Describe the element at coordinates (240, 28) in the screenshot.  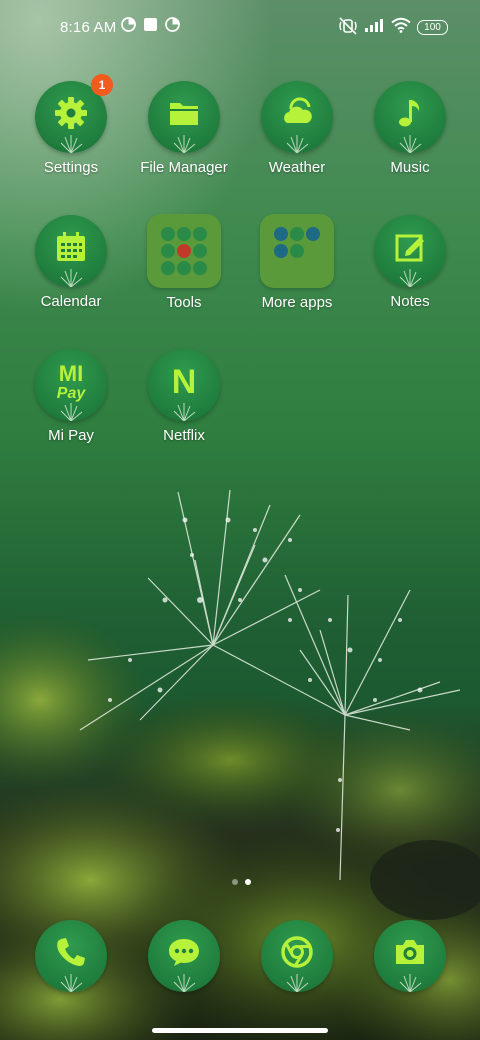
I see `status-bar: 8:16 AM 100` at that location.